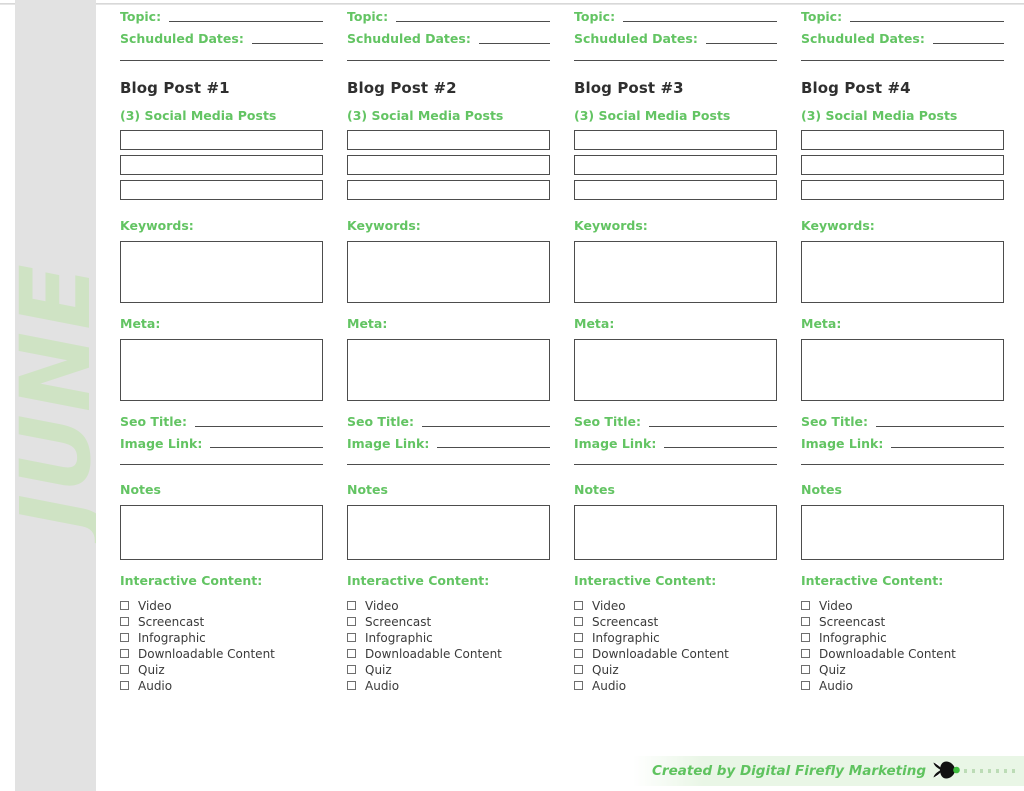 This screenshot has width=1024, height=791. Describe the element at coordinates (221, 38) in the screenshot. I see `scheduled-dates-field-1: Schuduled Dates:` at that location.